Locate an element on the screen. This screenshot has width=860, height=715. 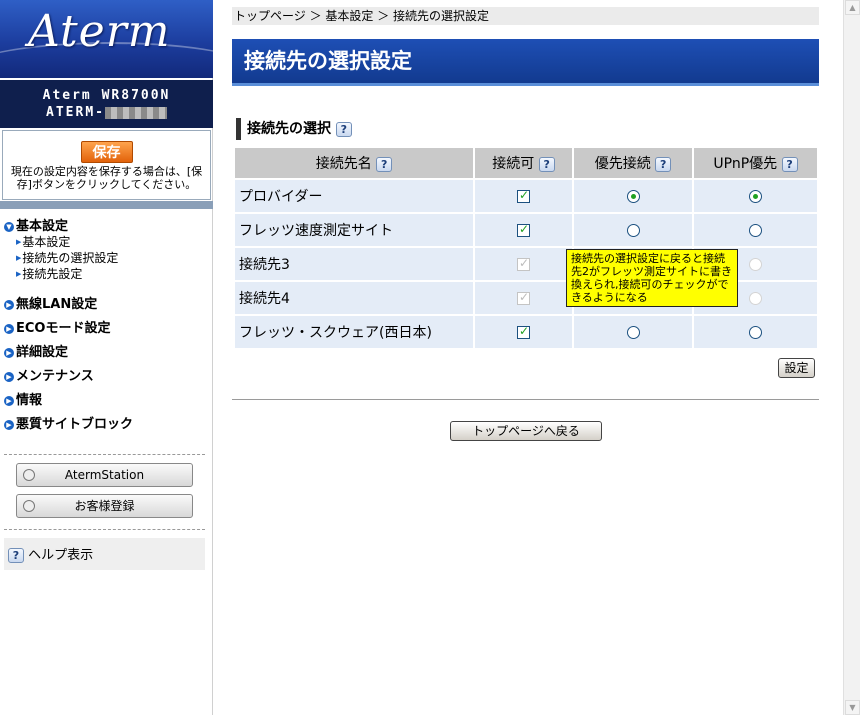
nav-wireless-lan: ▶ 無線LAN設定 is located at coordinates (50, 302).